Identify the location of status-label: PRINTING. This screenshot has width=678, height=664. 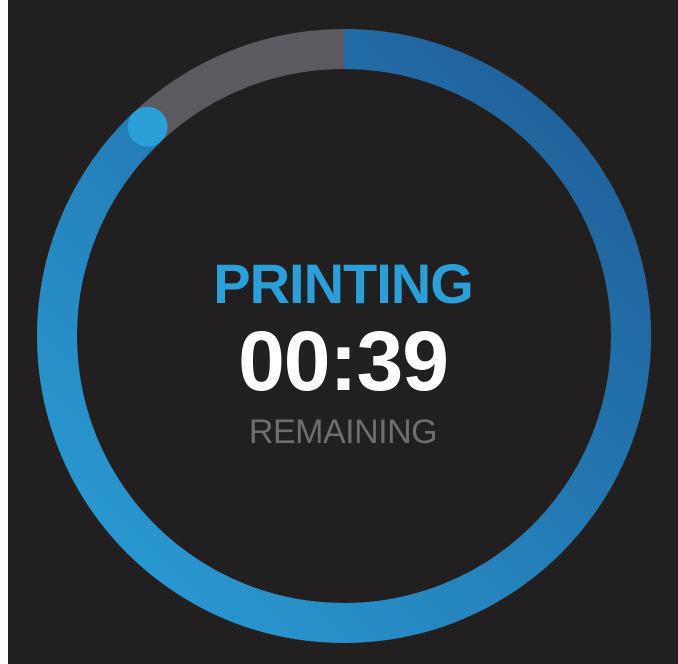
(343, 283).